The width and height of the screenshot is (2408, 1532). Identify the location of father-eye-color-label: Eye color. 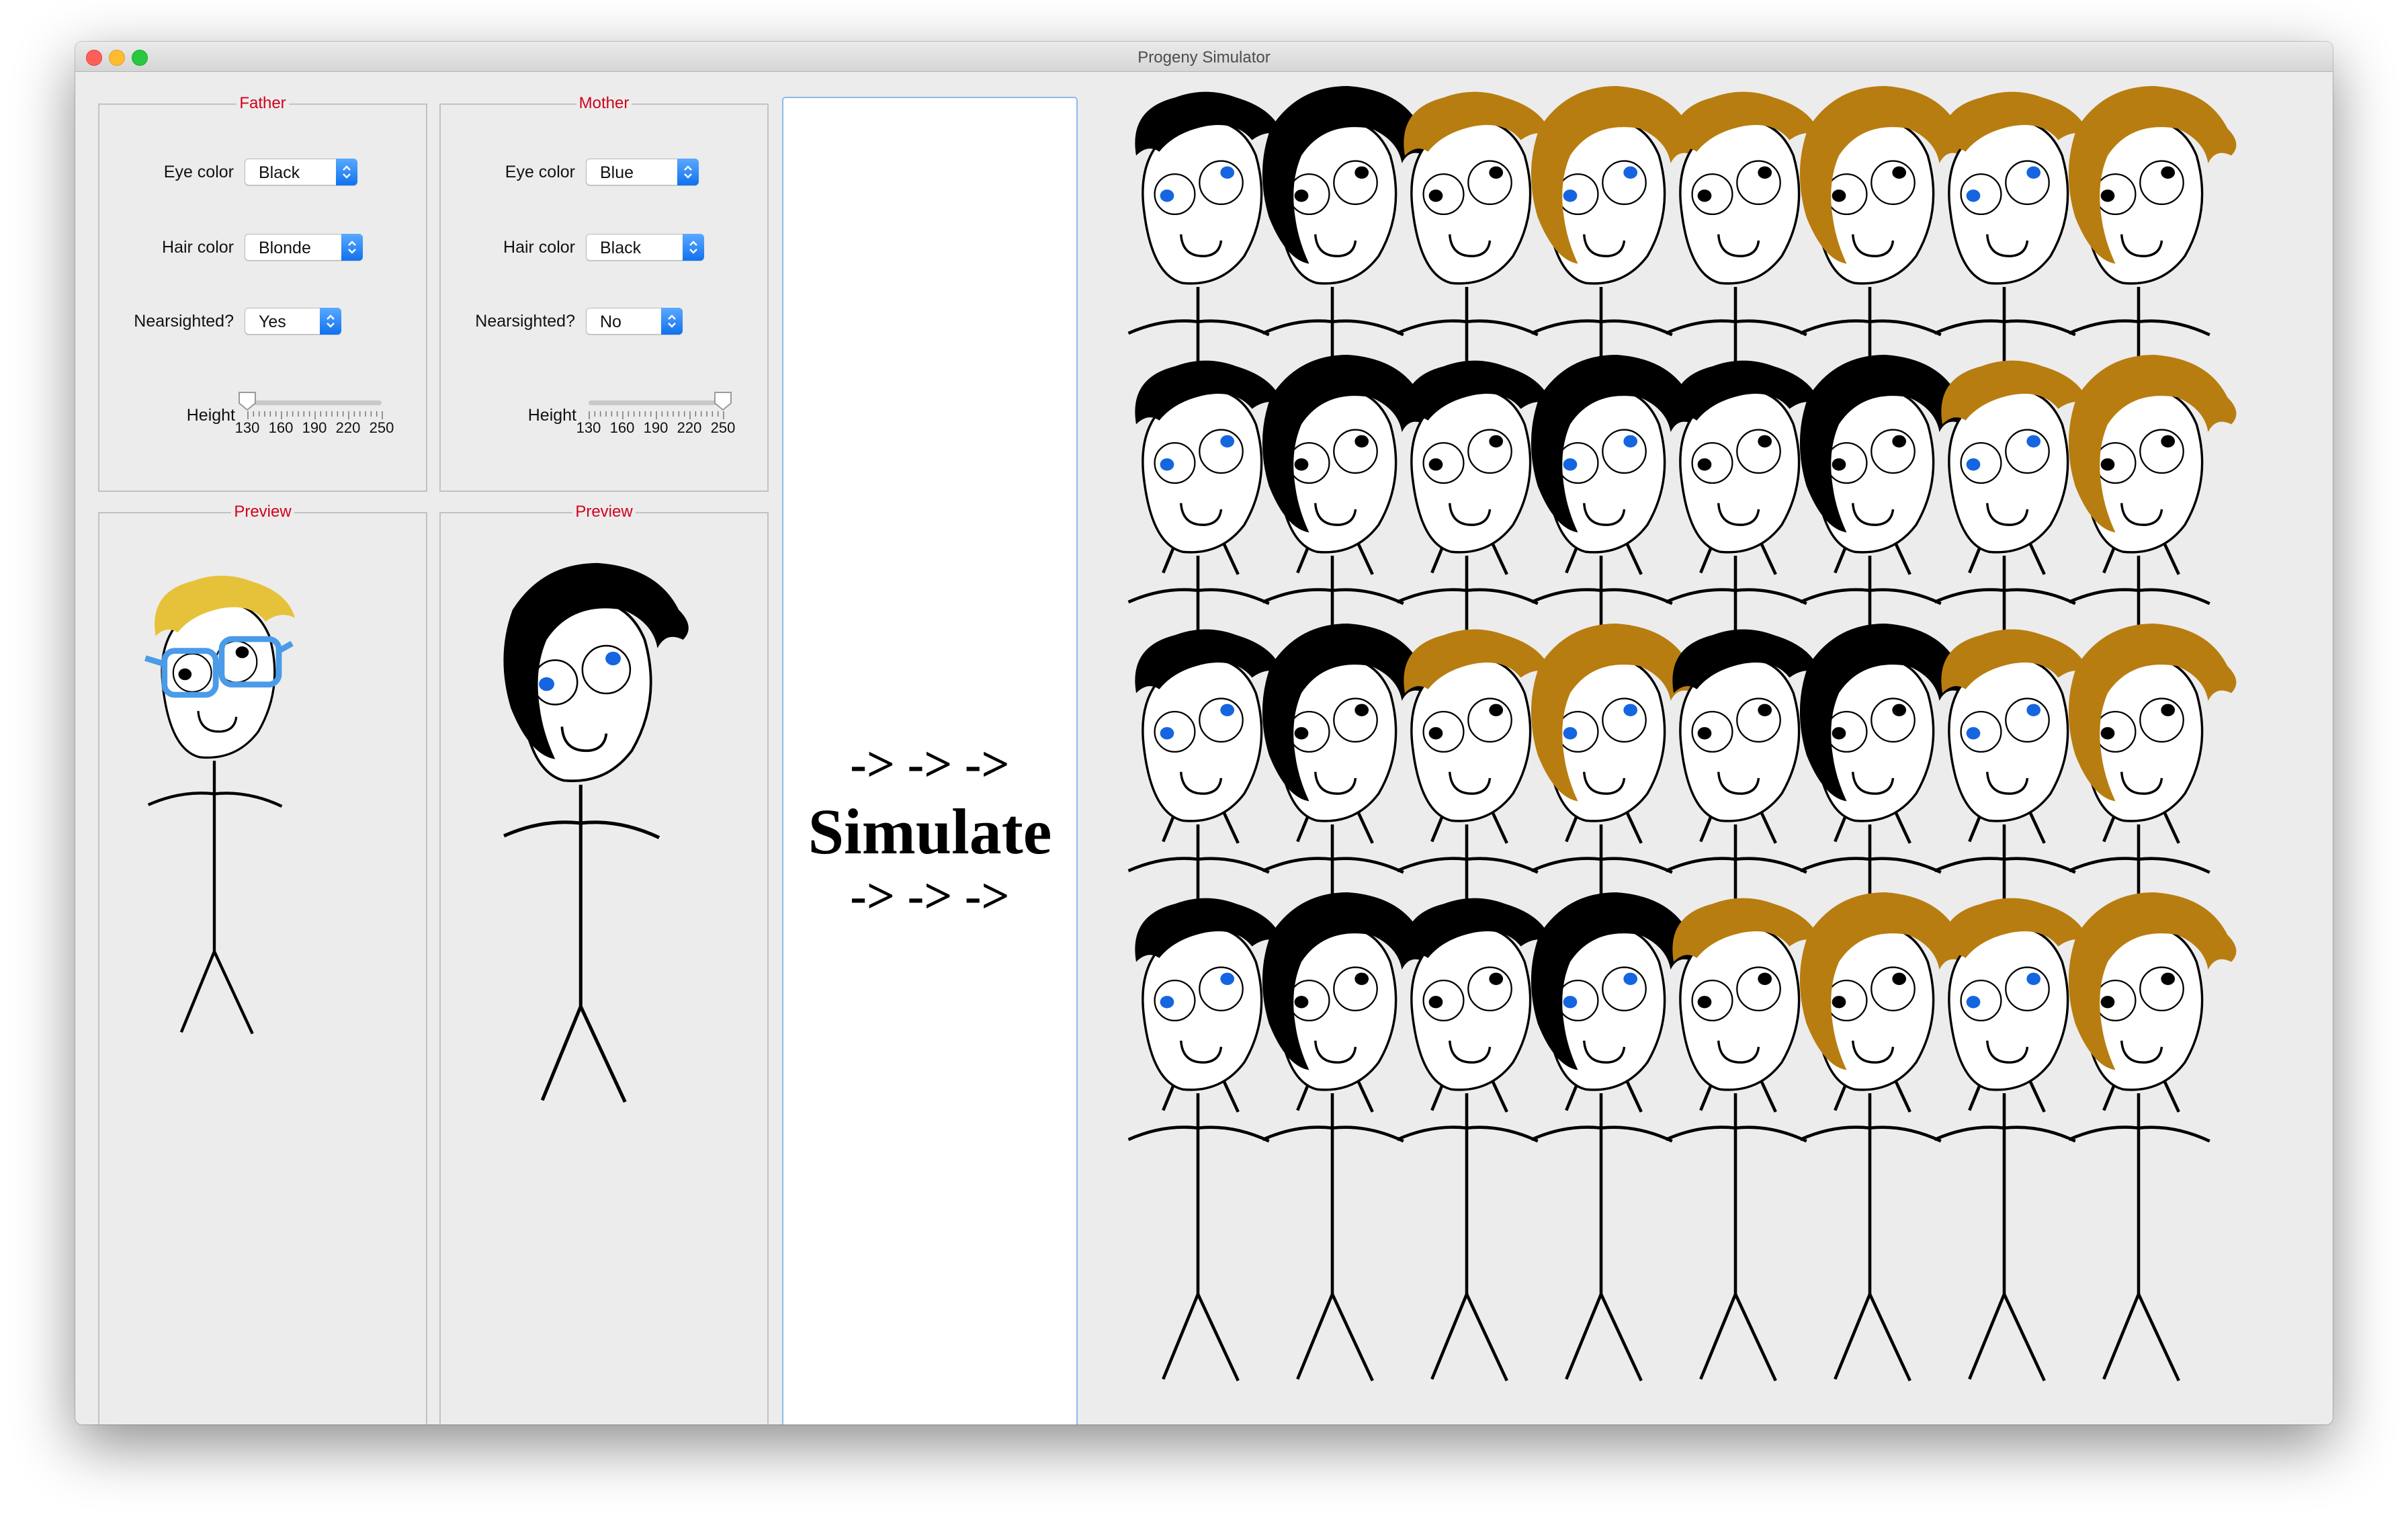
(198, 172).